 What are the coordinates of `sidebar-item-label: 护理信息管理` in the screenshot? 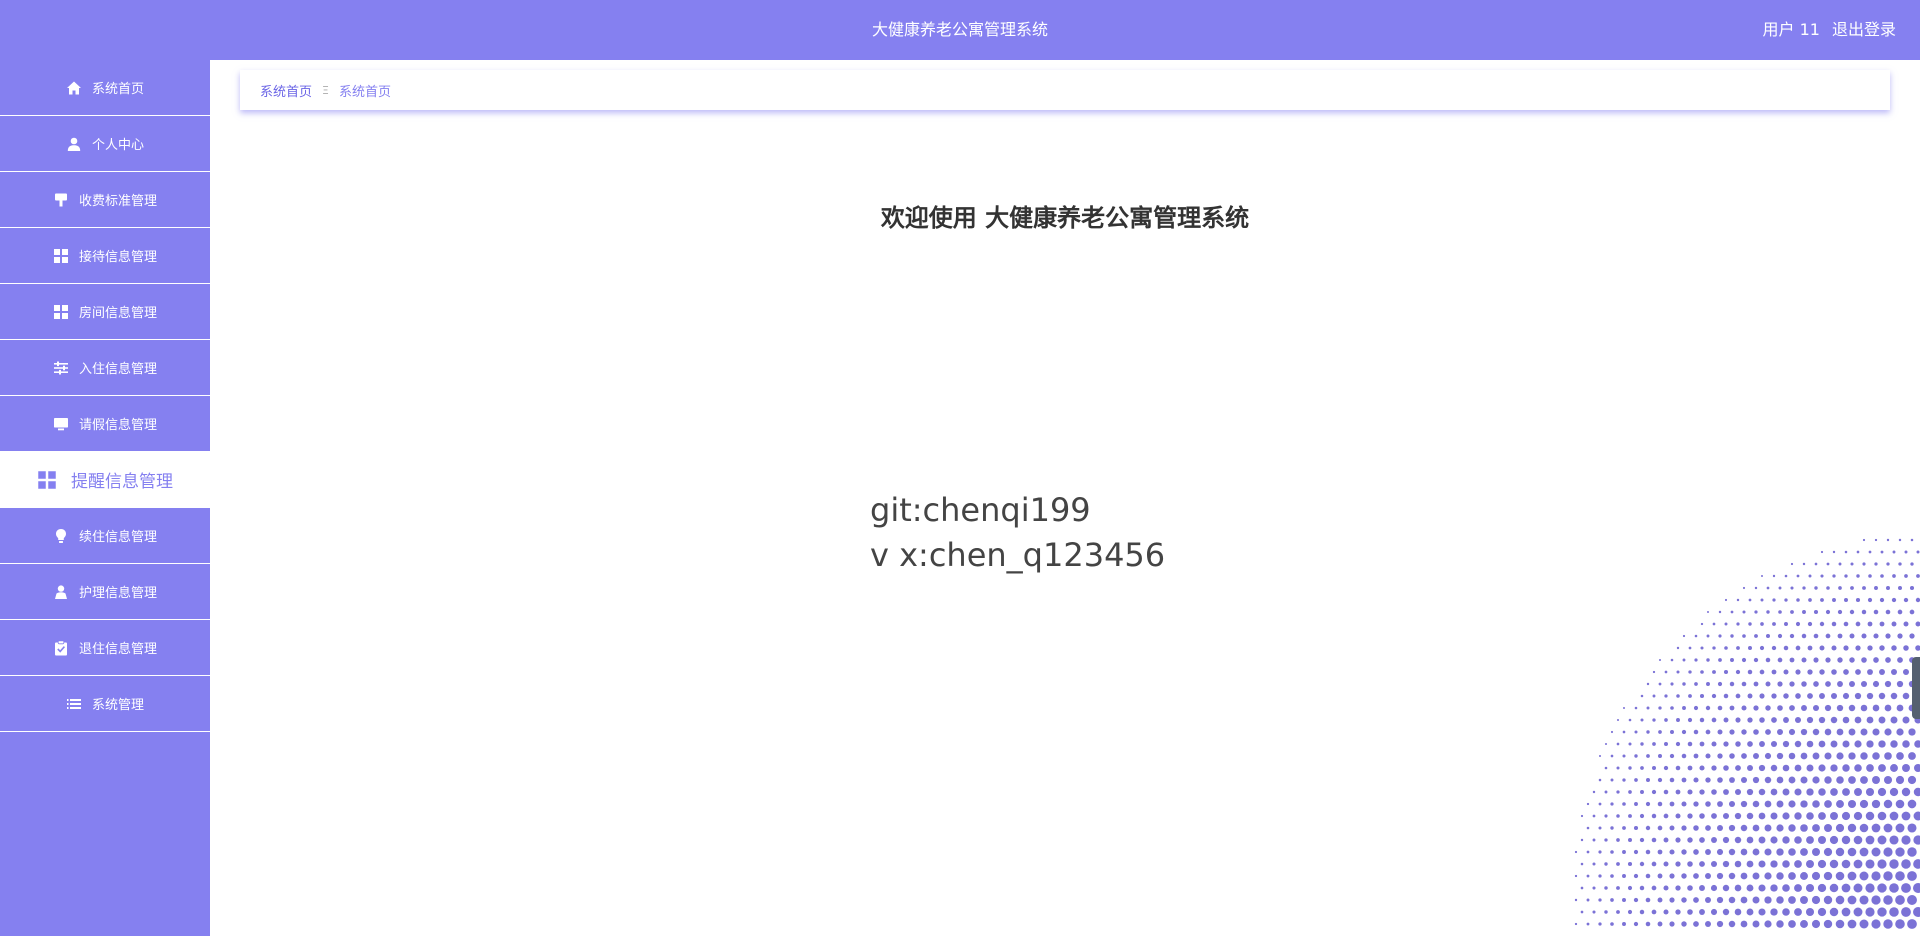 It's located at (117, 593).